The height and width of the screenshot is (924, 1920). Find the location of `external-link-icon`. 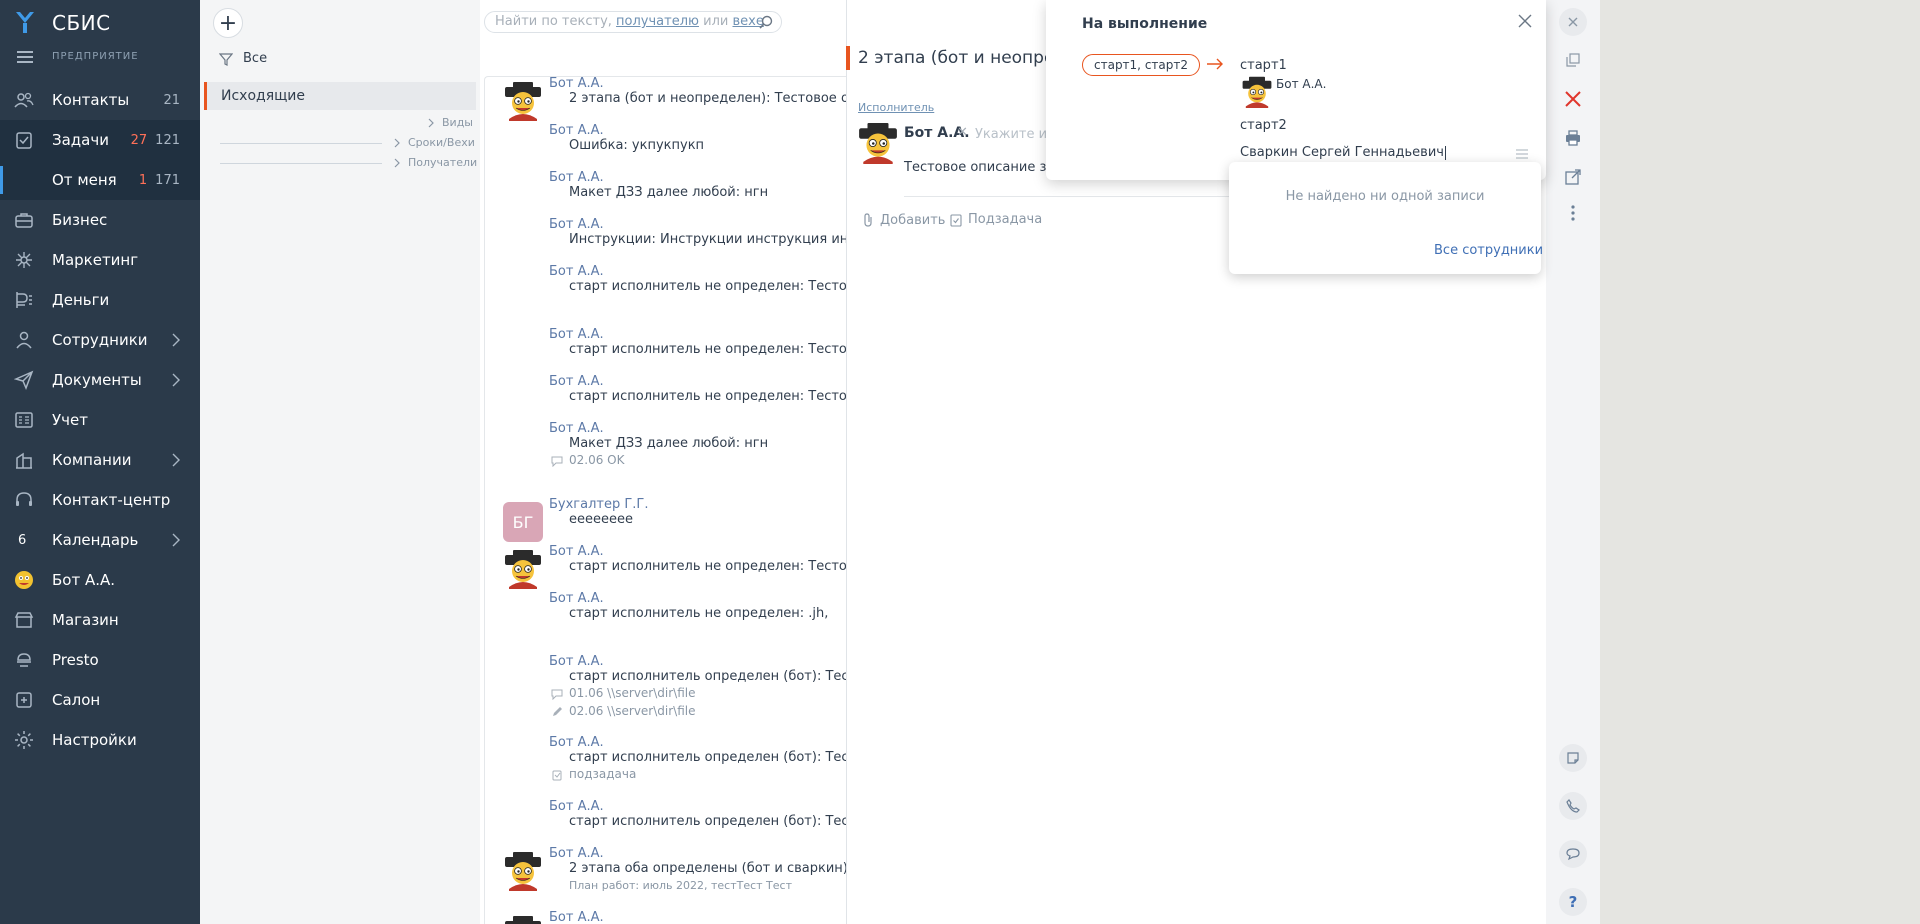

external-link-icon is located at coordinates (1573, 177).